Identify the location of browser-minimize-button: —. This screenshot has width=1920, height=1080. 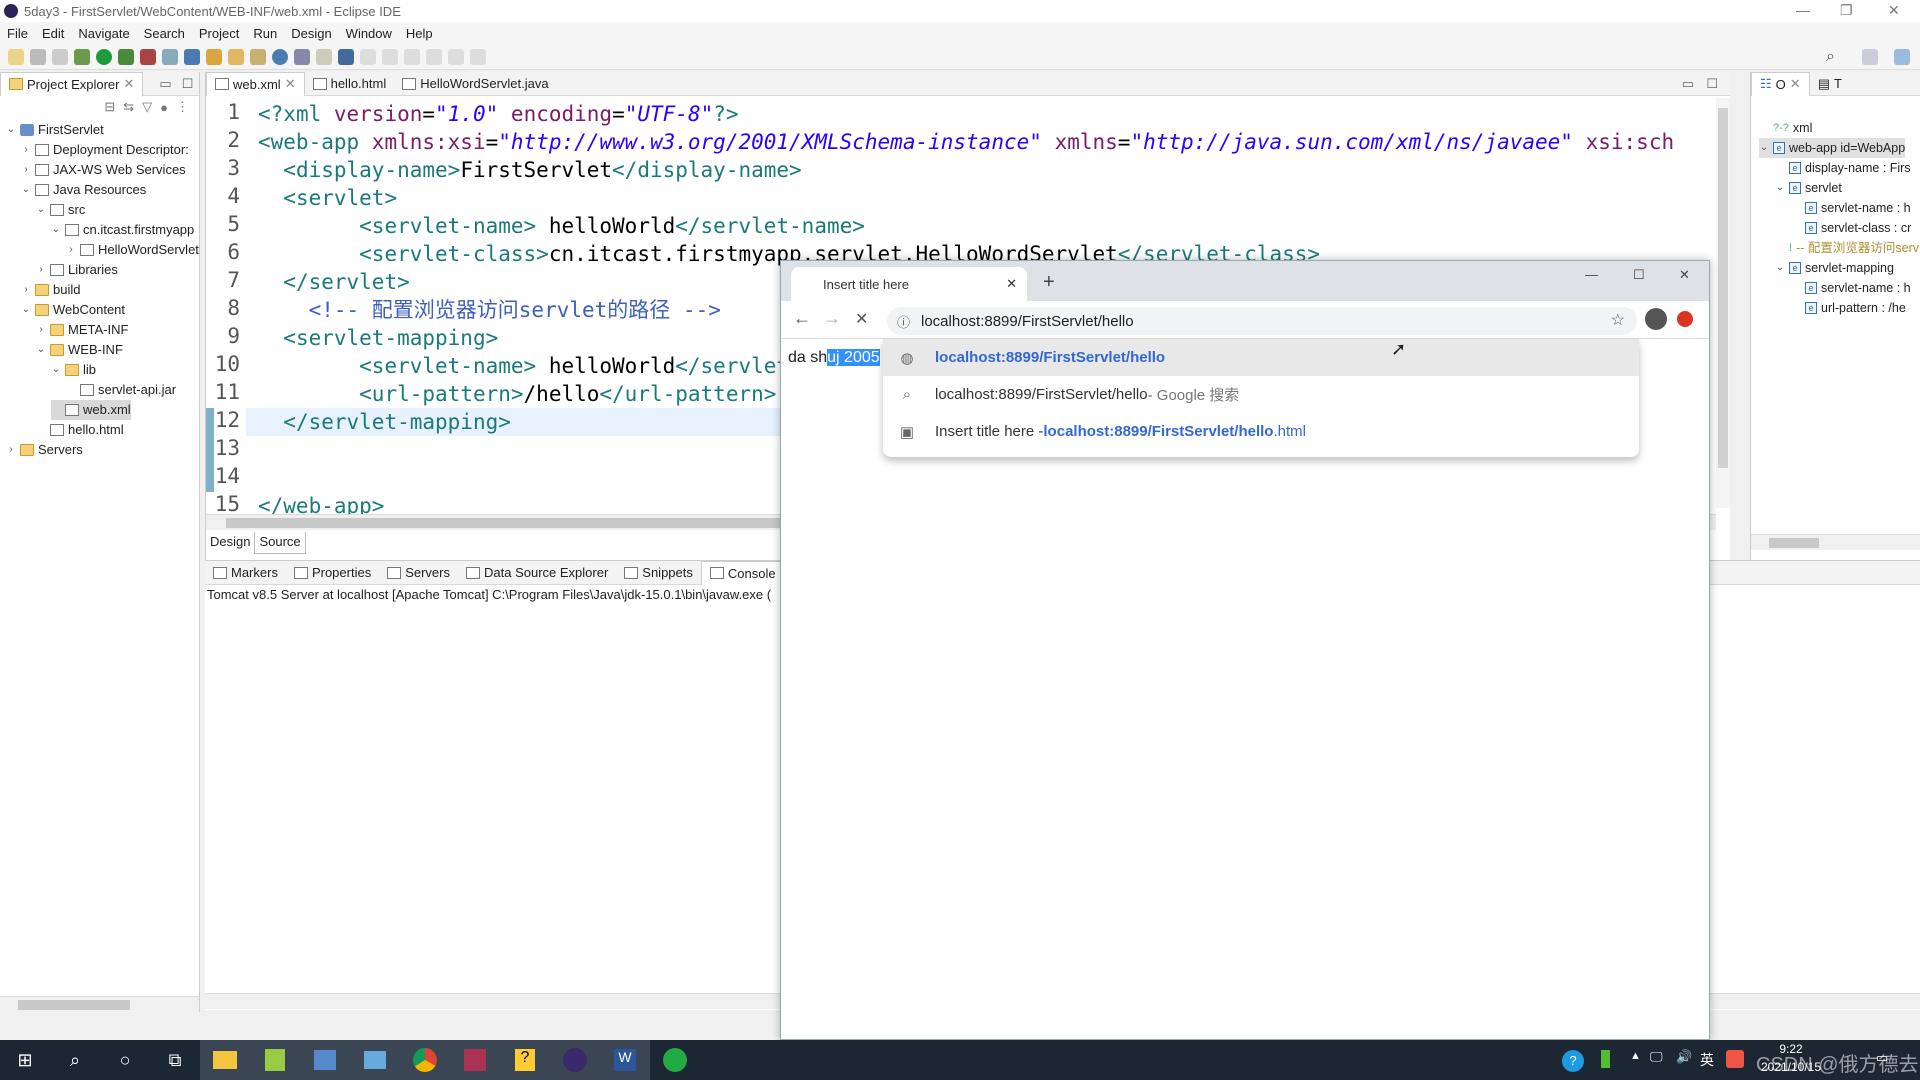
(1591, 274).